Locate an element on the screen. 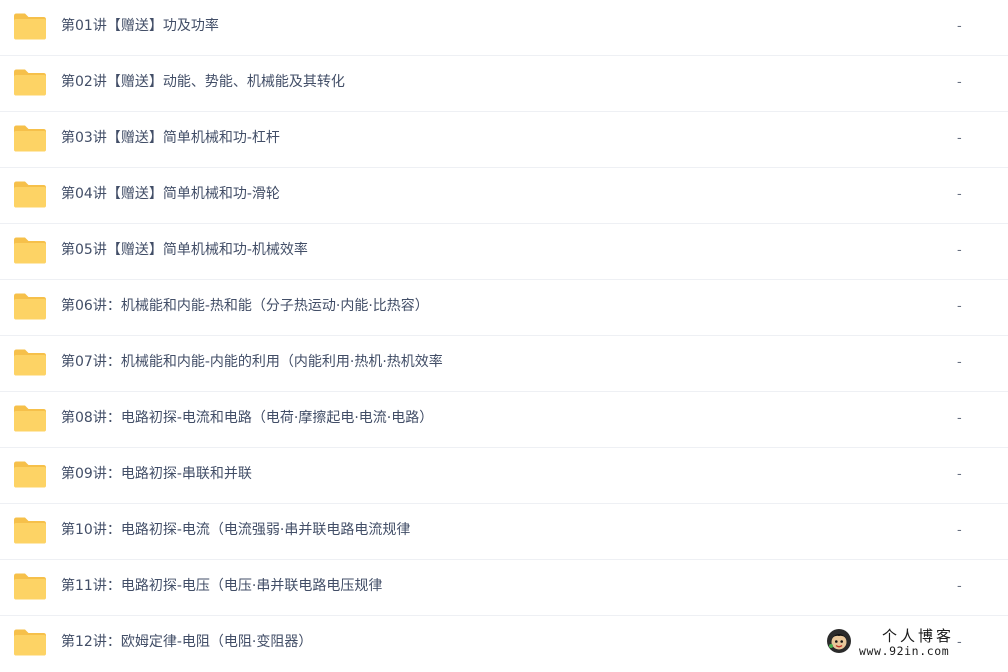 This screenshot has width=1008, height=672. file-name: 第02讲【赠送】动能、势能、机械能及其转化 is located at coordinates (203, 82).